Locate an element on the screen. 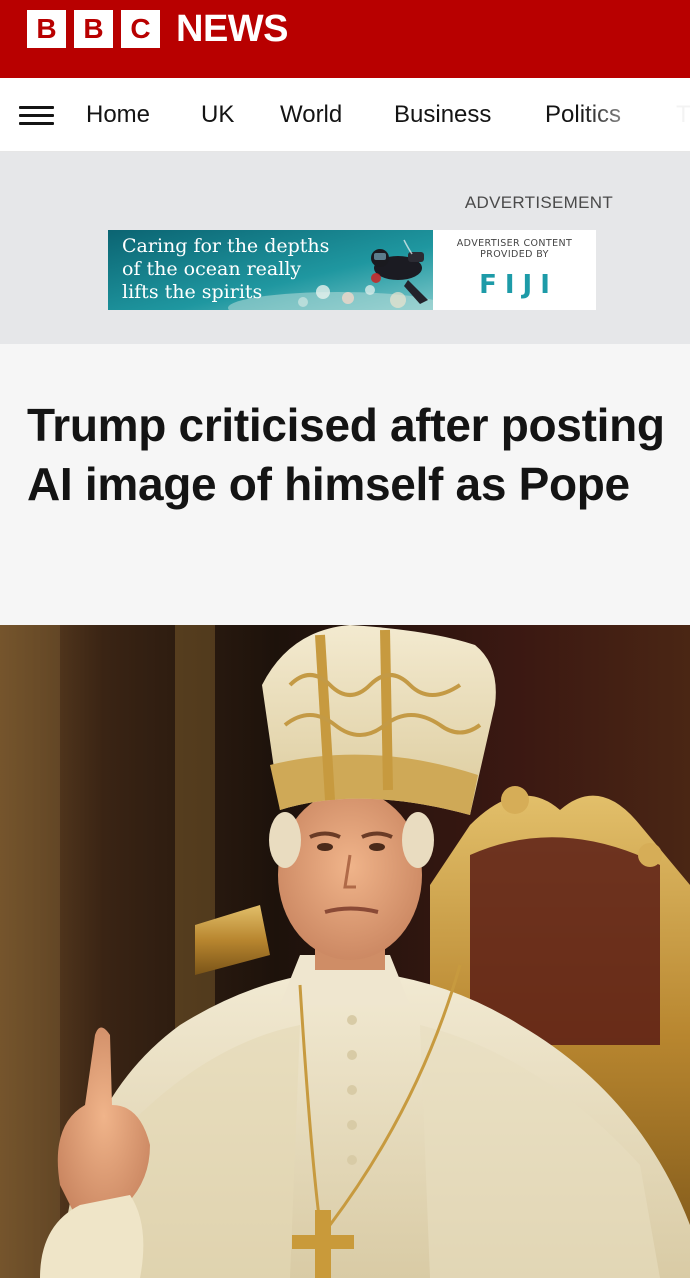 The width and height of the screenshot is (690, 1278). ad-provided-by: ADVERTISER CONTENT PROVIDED BY is located at coordinates (514, 249).